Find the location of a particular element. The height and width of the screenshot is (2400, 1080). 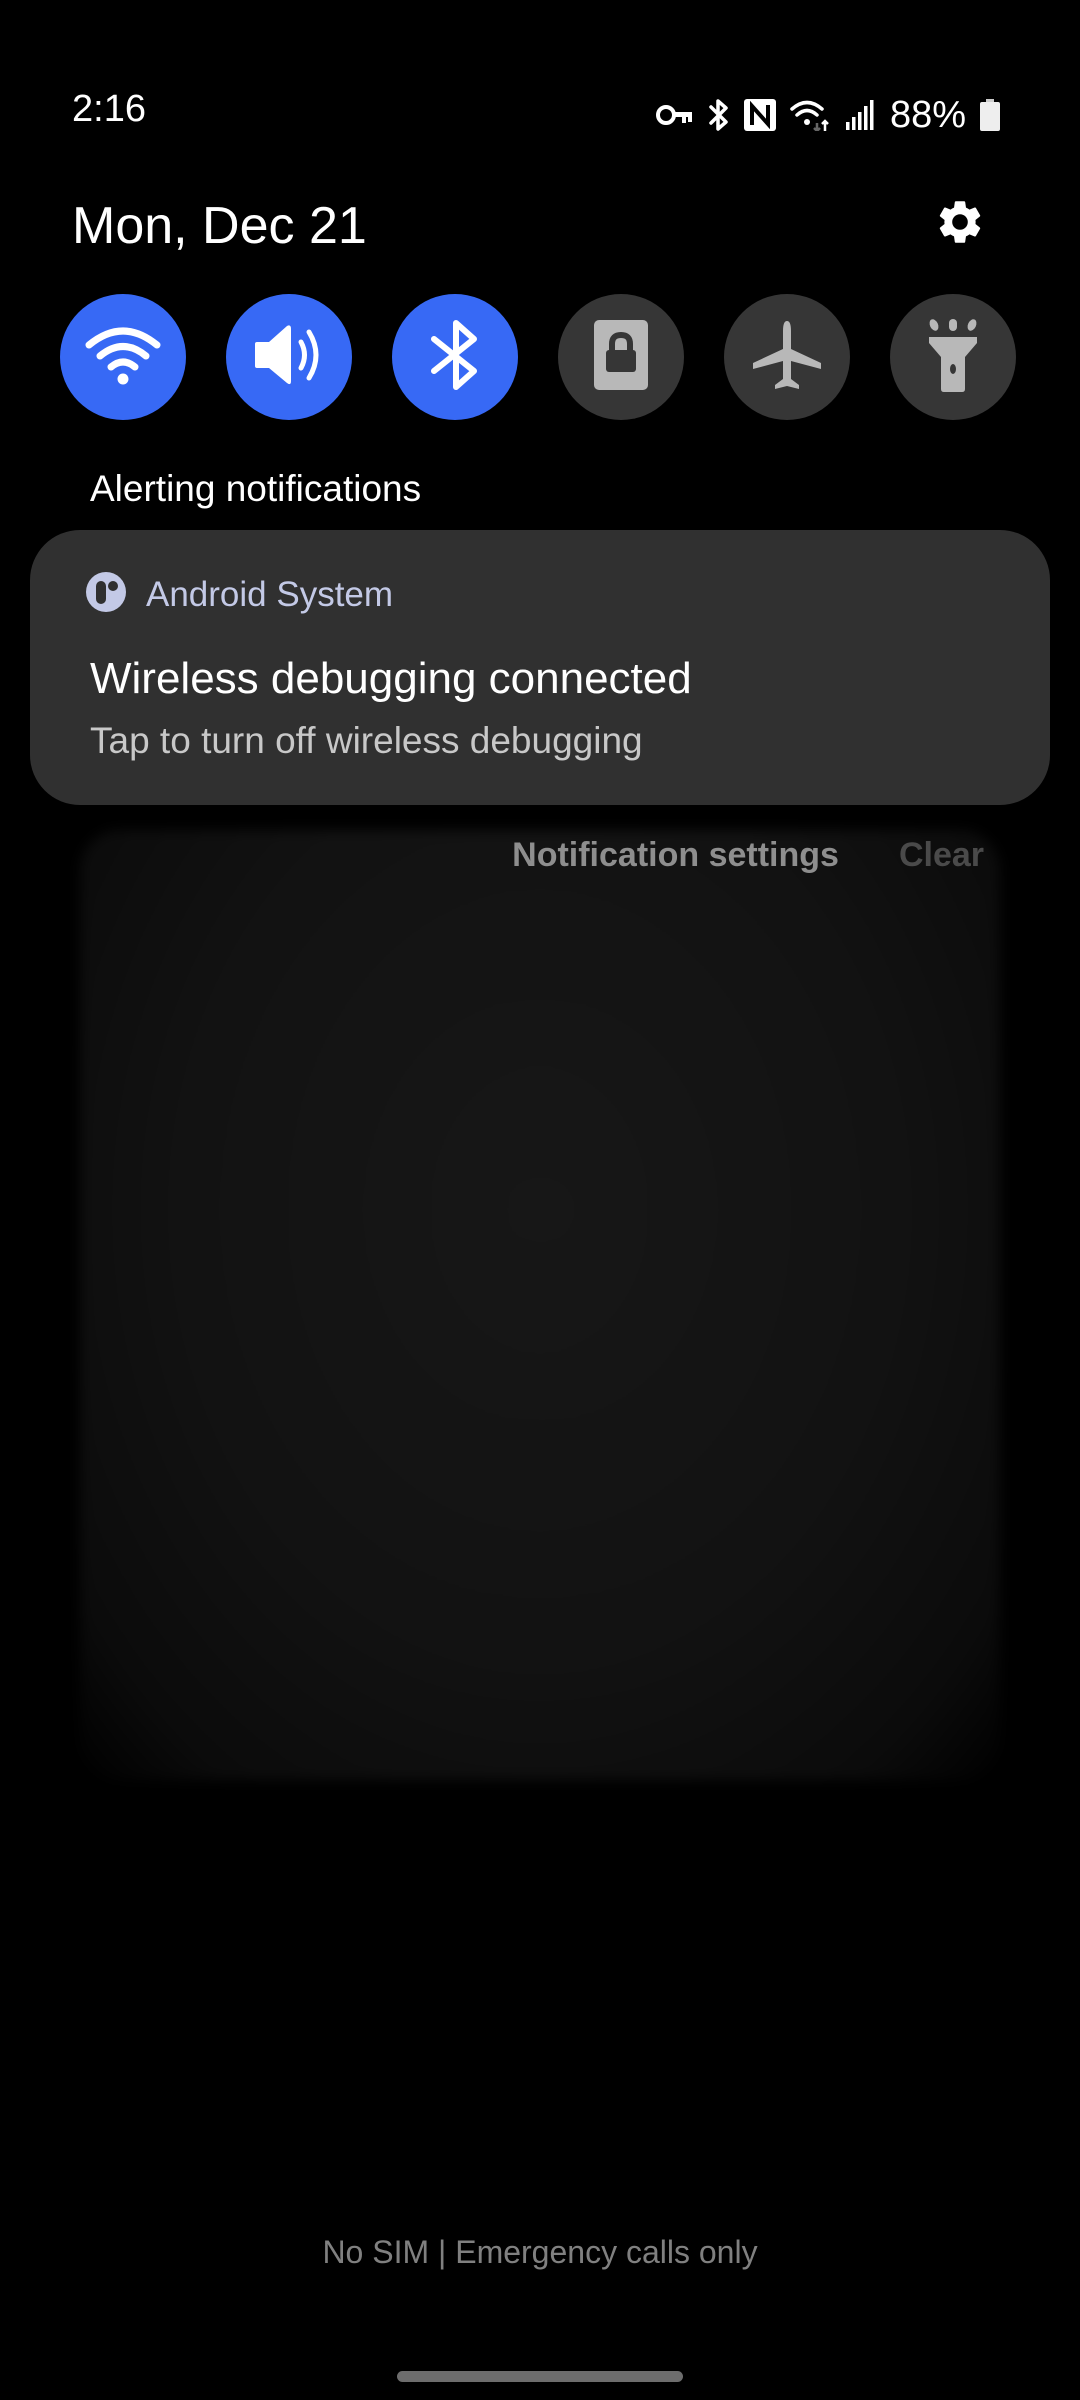

wifi-data-icon is located at coordinates (811, 115).